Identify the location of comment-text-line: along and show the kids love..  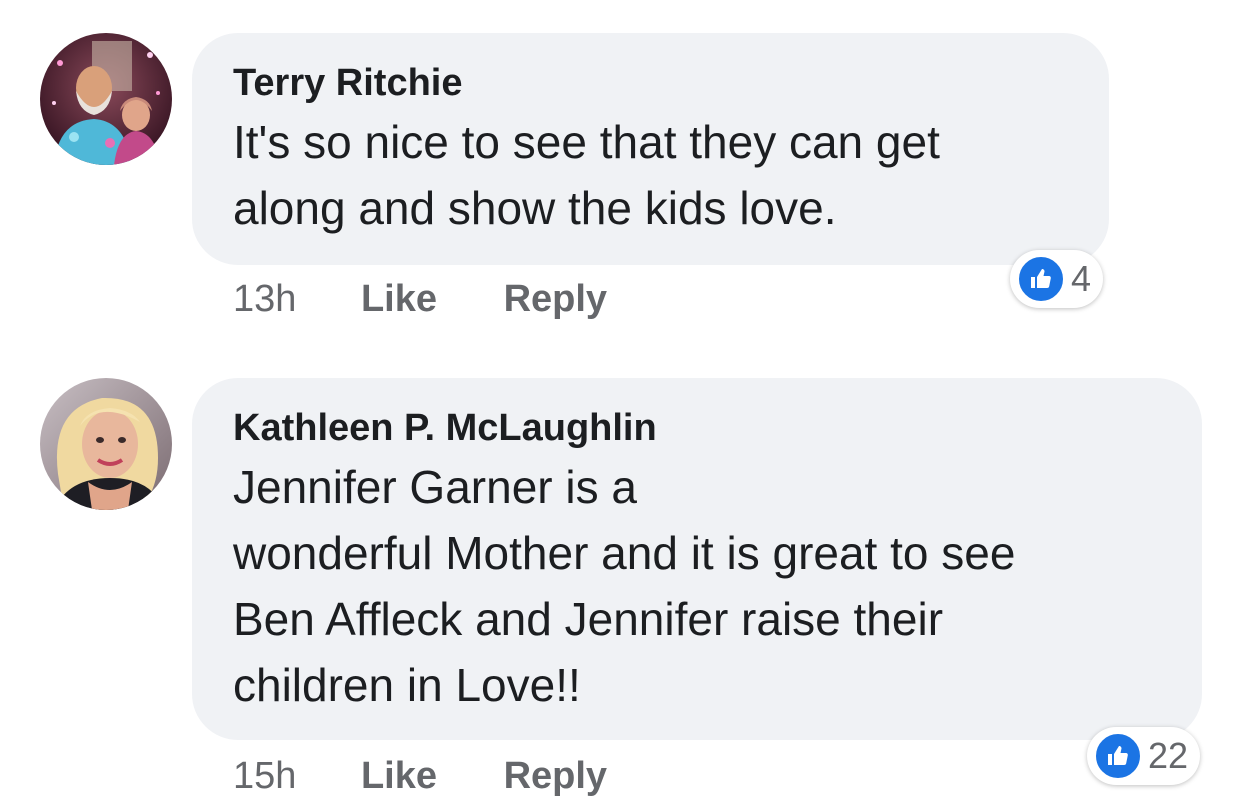
(535, 208).